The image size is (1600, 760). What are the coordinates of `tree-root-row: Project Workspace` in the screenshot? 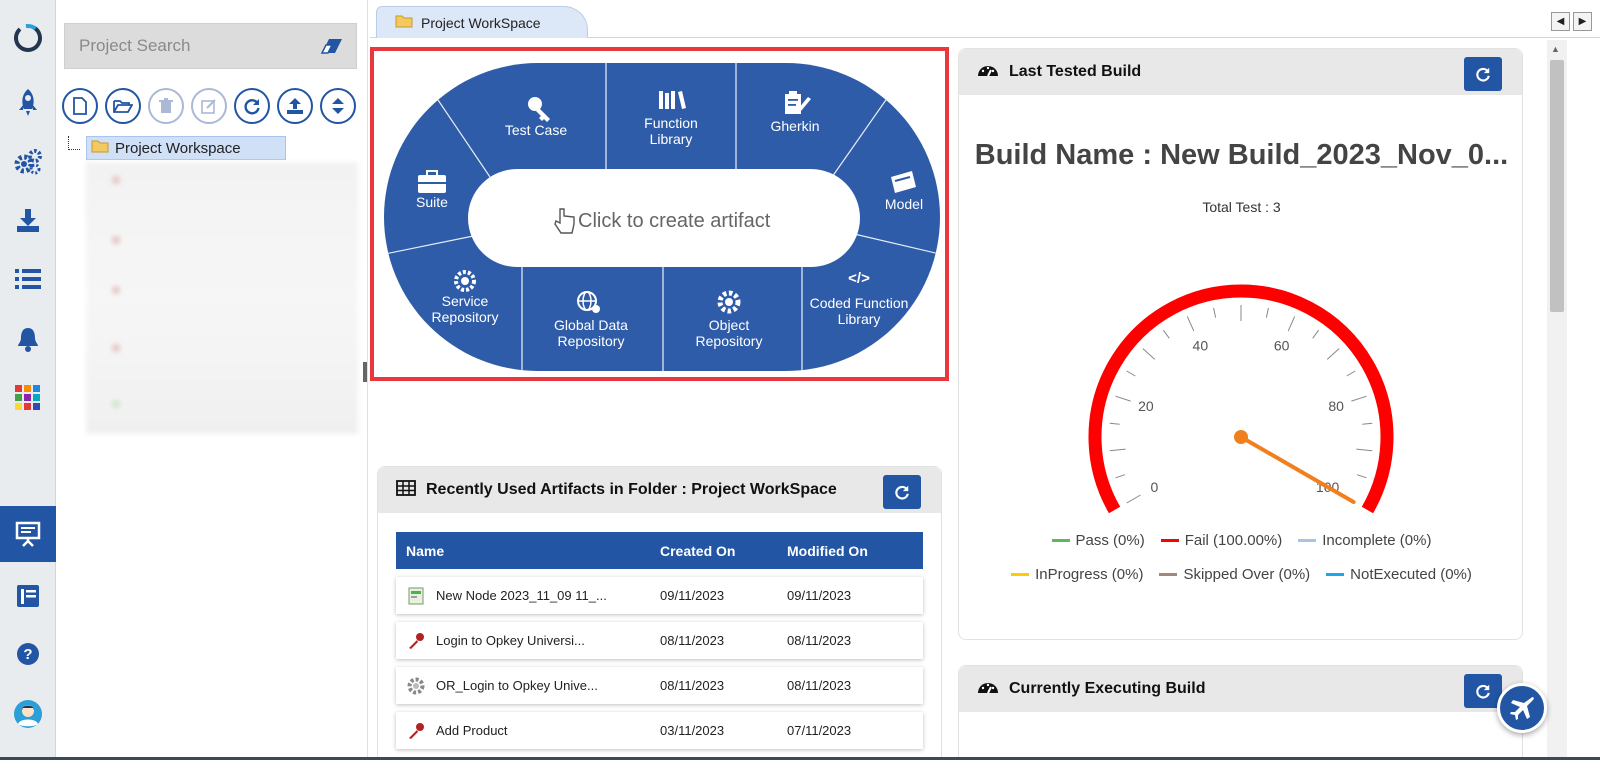 It's located at (199, 148).